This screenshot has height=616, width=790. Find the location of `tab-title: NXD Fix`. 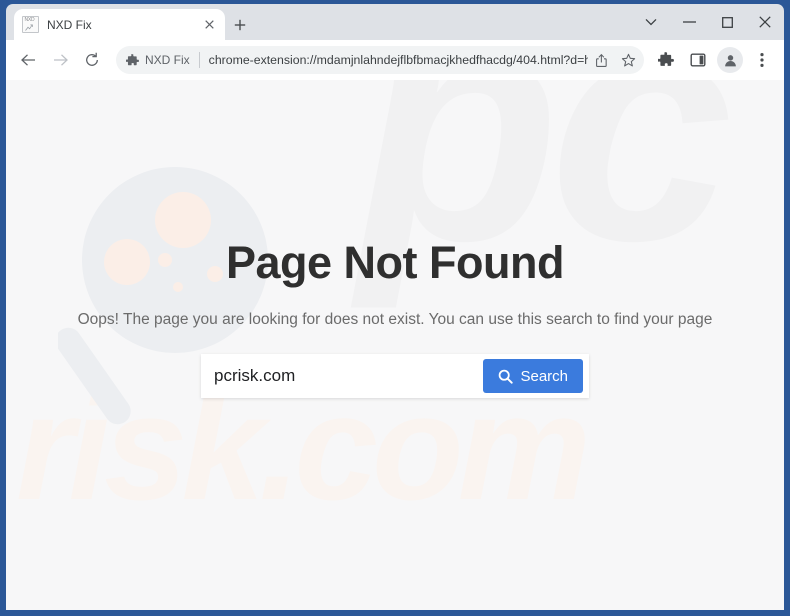

tab-title: NXD Fix is located at coordinates (69, 24).